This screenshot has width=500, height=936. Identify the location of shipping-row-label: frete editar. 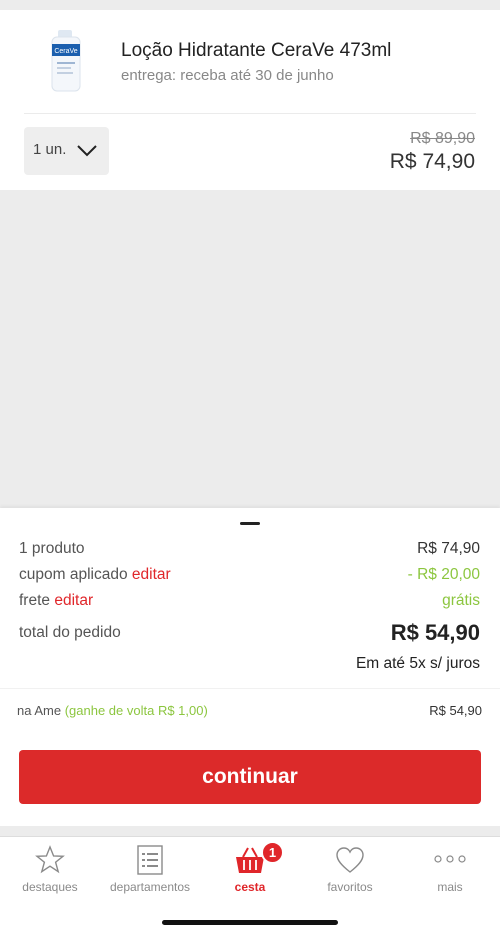
(56, 601).